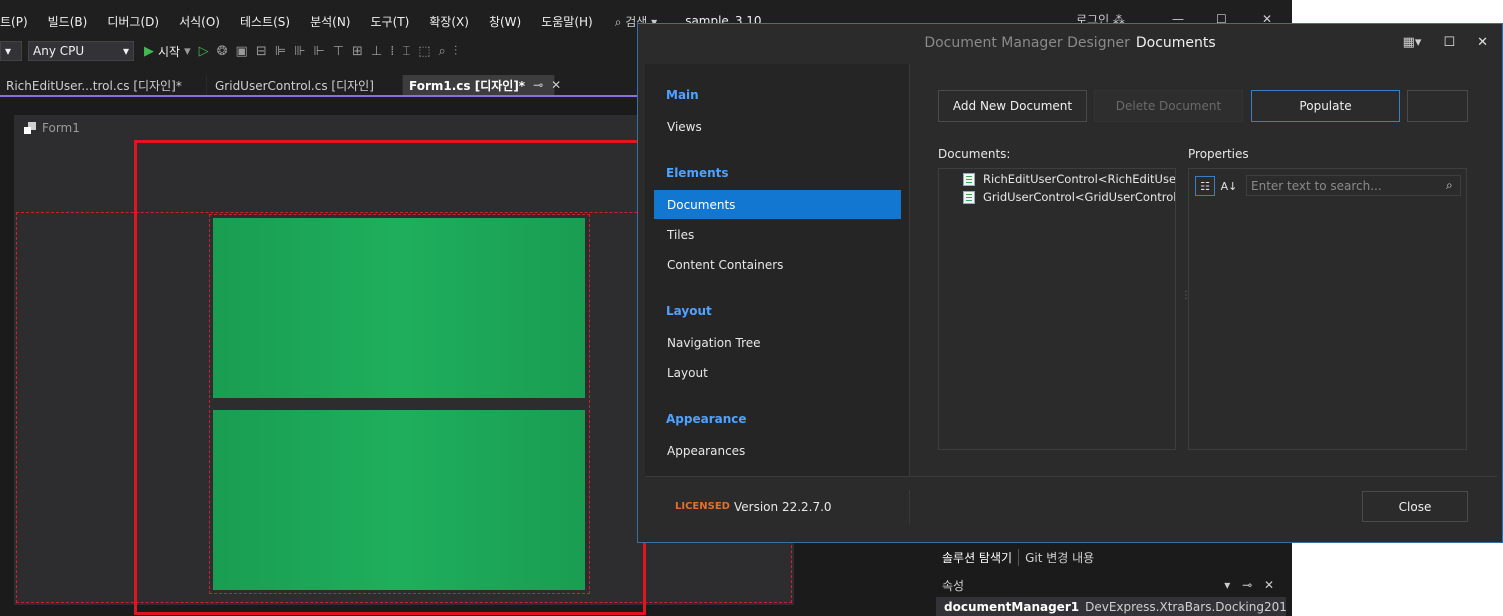 The width and height of the screenshot is (1503, 616). Describe the element at coordinates (330, 21) in the screenshot. I see `menu-item-analyze: 분석(N)` at that location.